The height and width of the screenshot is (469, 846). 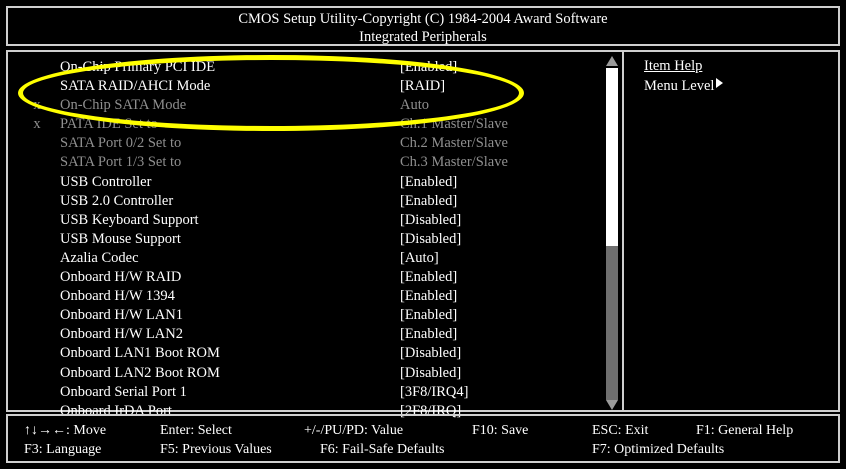 I want to click on hint-value: +/-/PU/PD: Value, so click(x=354, y=430).